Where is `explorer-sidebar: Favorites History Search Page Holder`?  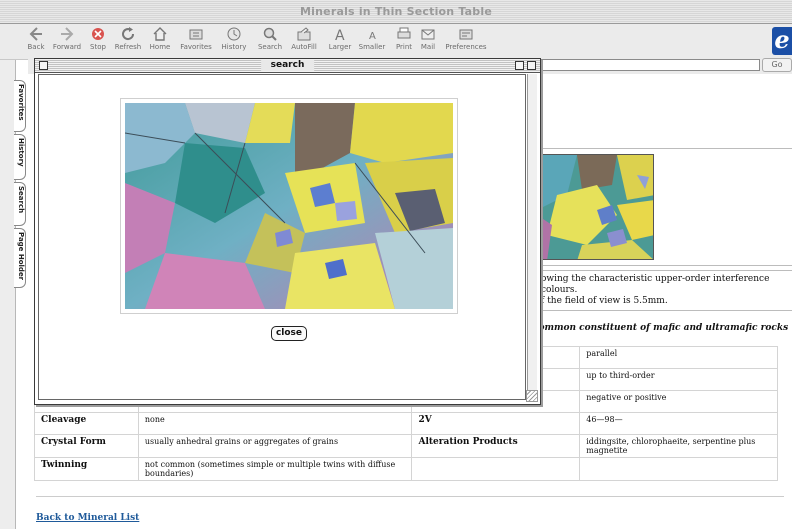 explorer-sidebar: Favorites History Search Page Holder is located at coordinates (13, 294).